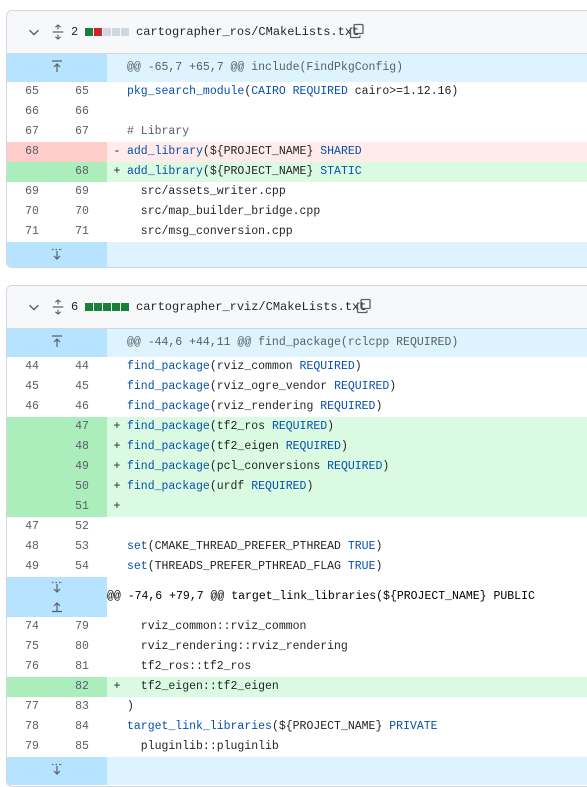  I want to click on added-line: 68 + add_library(${PROJECT_NAME} STATIC, so click(297, 172).